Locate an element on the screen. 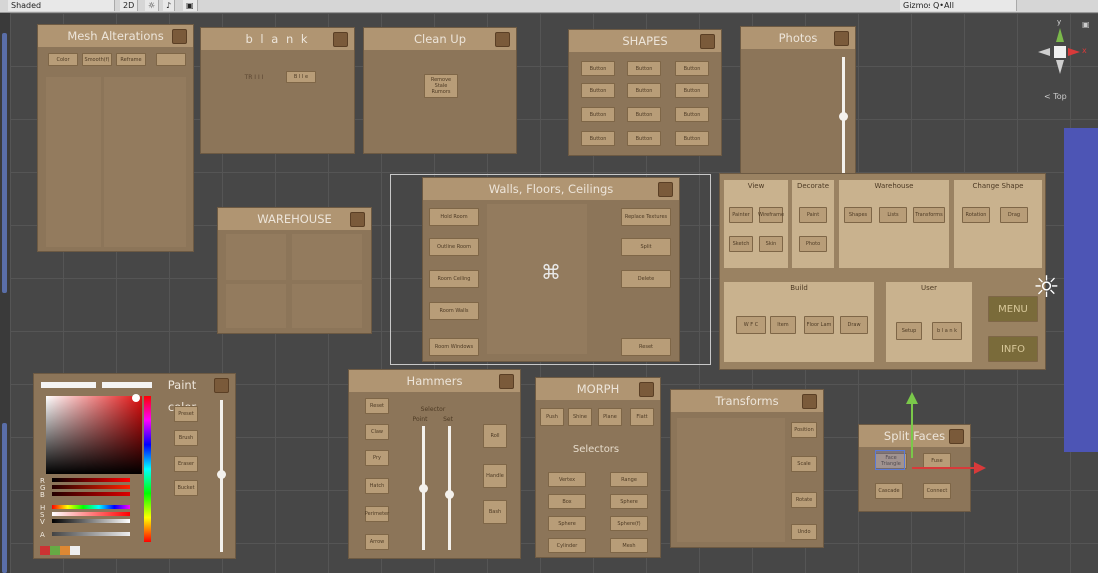 The width and height of the screenshot is (1098, 573). bucket-button: Bucket is located at coordinates (186, 488).